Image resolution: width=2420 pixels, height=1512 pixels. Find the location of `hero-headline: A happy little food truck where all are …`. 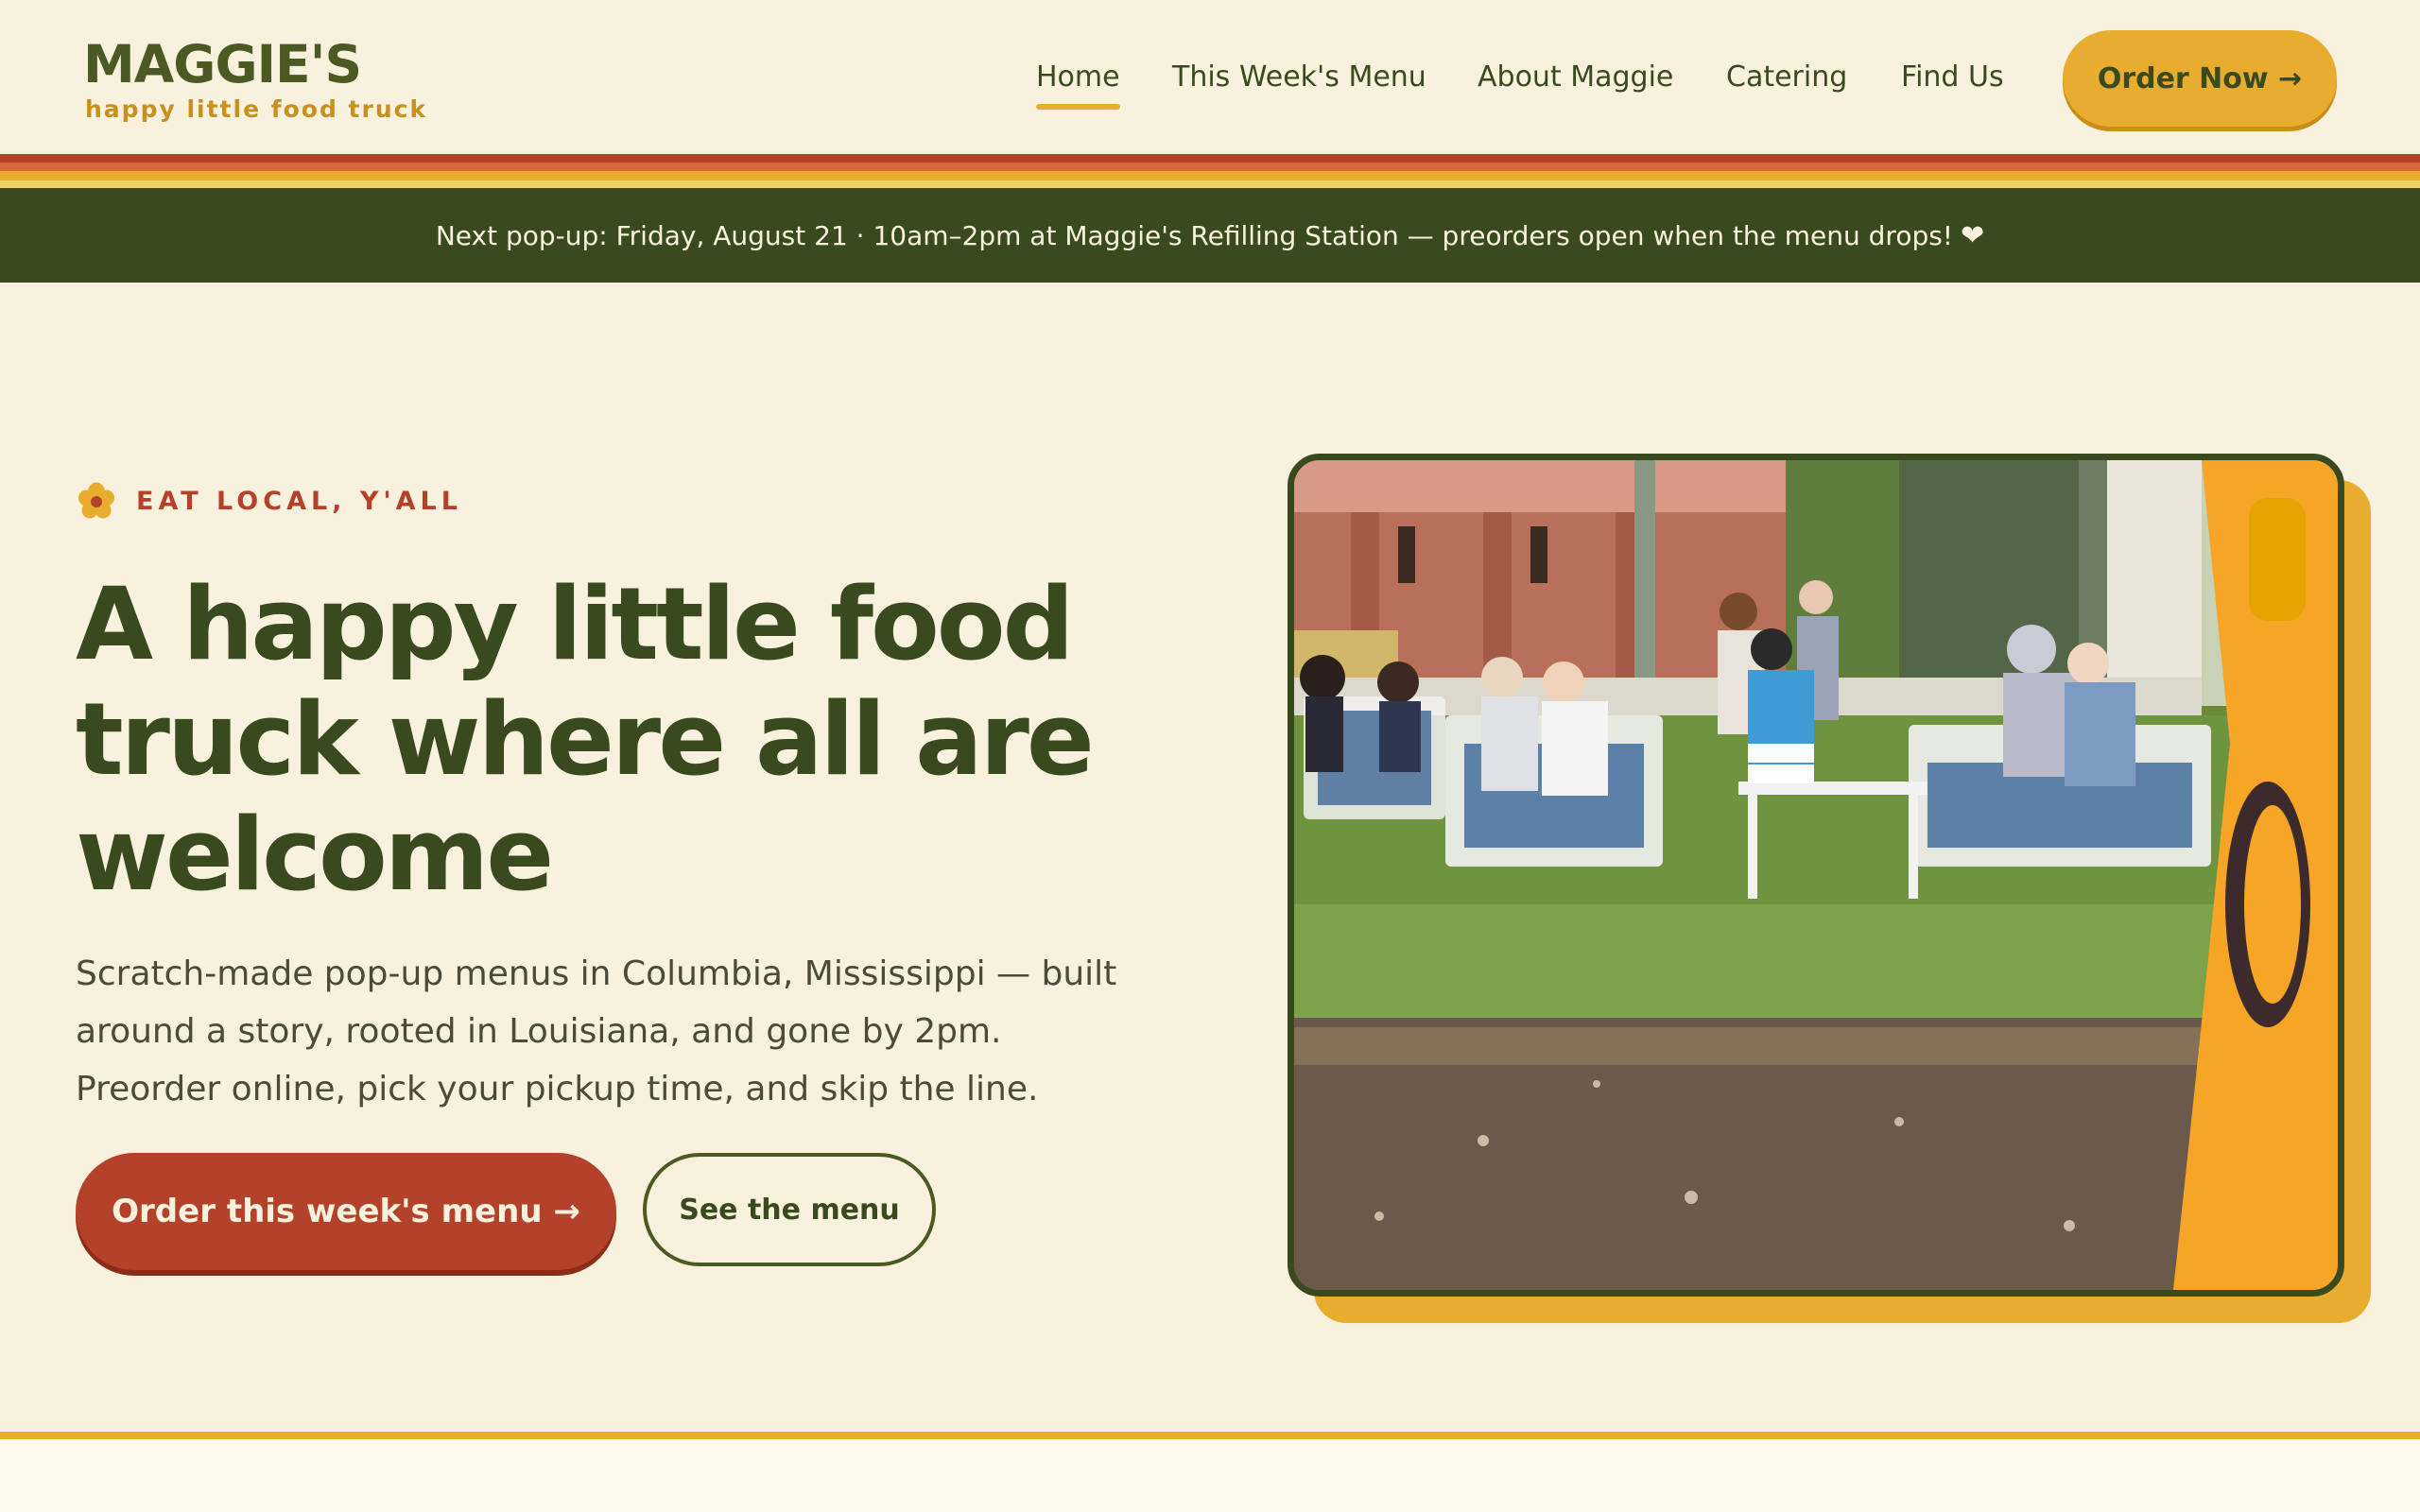

hero-headline: A happy little food truck where all are … is located at coordinates (585, 739).